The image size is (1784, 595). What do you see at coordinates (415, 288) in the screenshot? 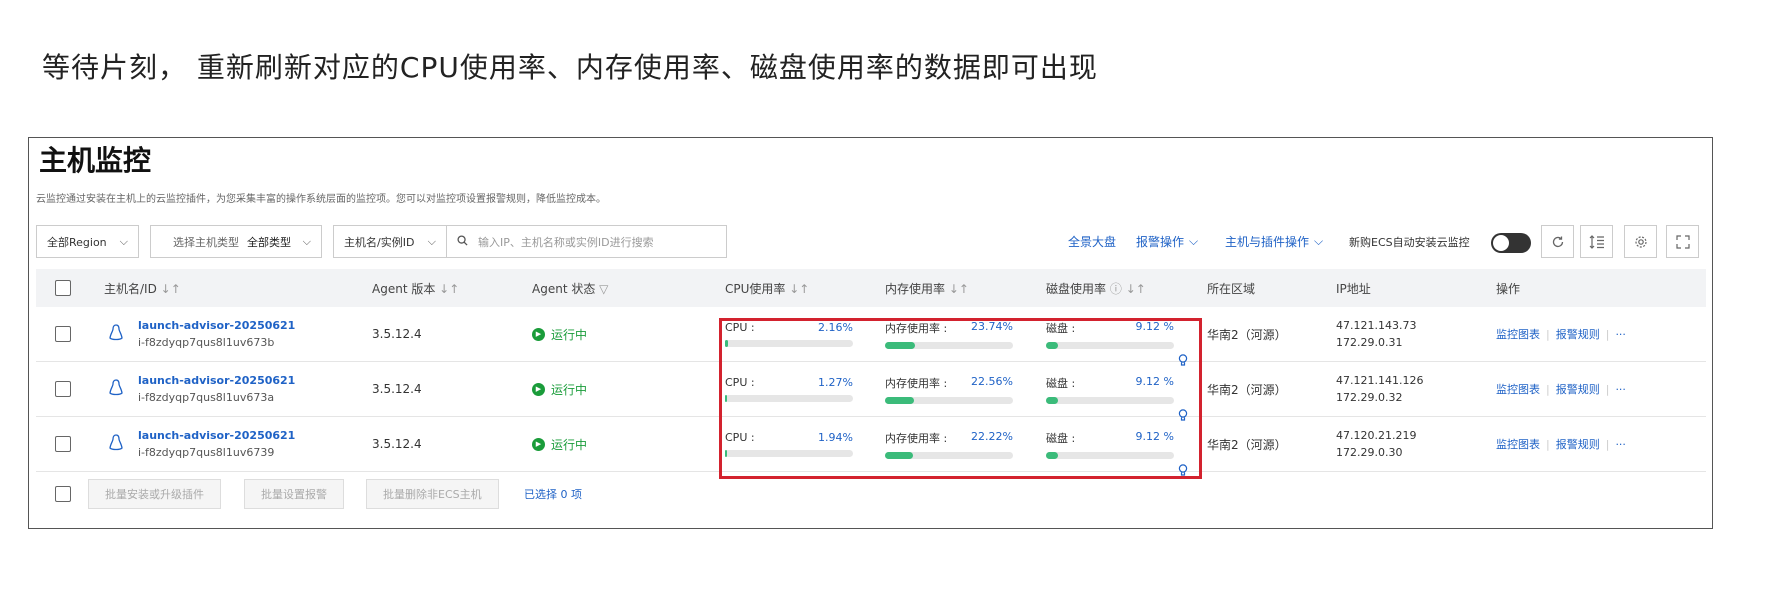
I see `header-agent-version: Agent 版本 ↓↑` at bounding box center [415, 288].